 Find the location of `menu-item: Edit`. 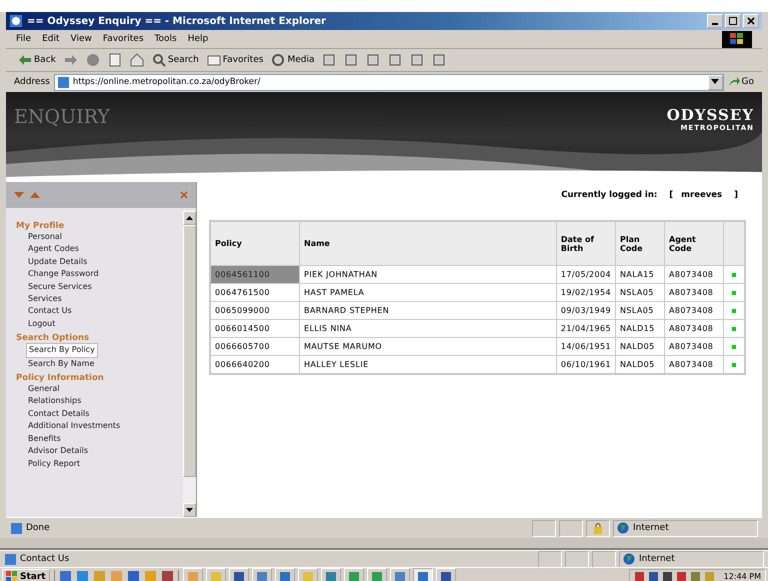

menu-item: Edit is located at coordinates (51, 39).